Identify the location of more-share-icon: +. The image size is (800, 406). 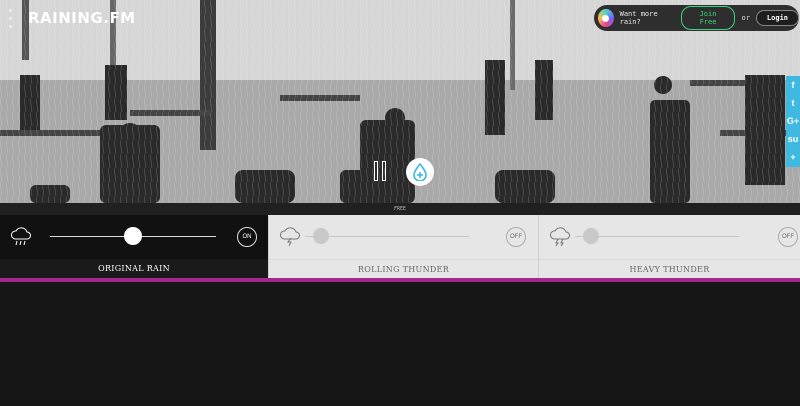
(792, 157).